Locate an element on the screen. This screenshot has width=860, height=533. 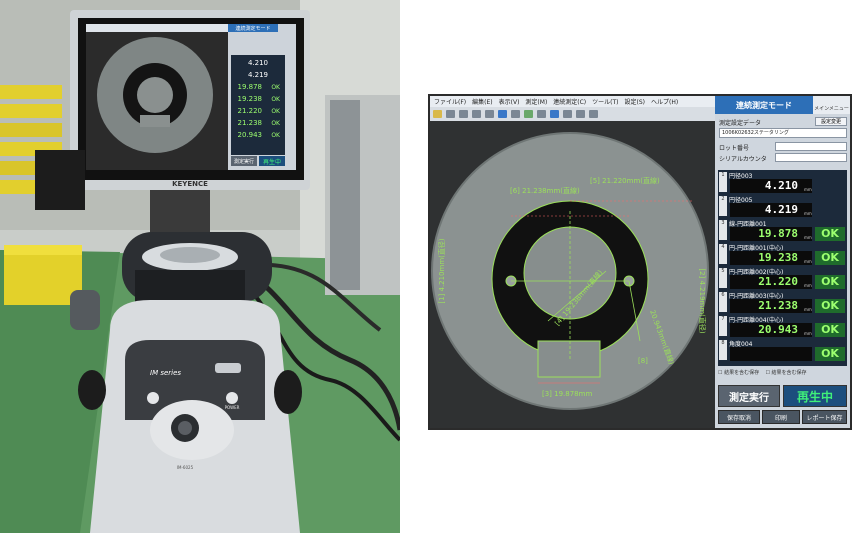
annotation-1: [1] 4.210mm(直径) is located at coordinates (441, 271).